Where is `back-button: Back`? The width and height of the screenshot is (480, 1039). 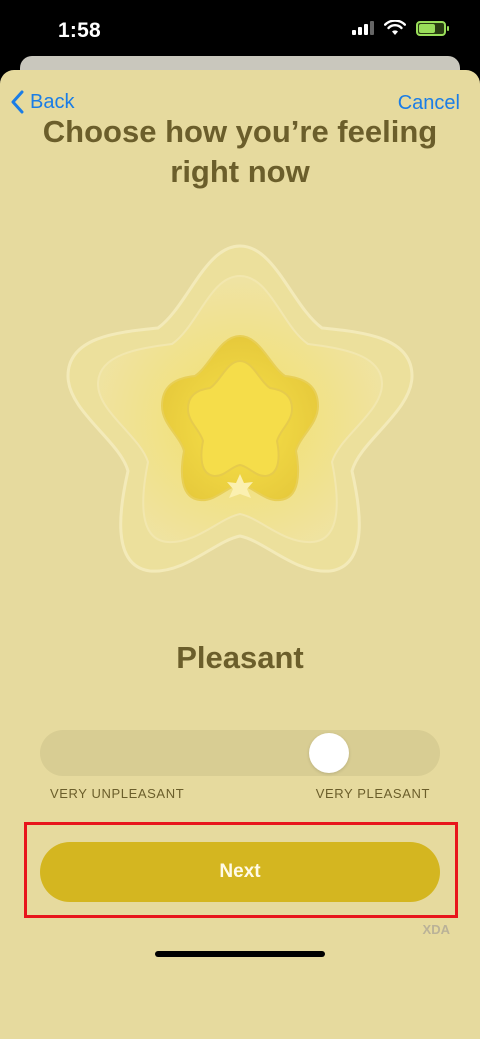 back-button: Back is located at coordinates (42, 102).